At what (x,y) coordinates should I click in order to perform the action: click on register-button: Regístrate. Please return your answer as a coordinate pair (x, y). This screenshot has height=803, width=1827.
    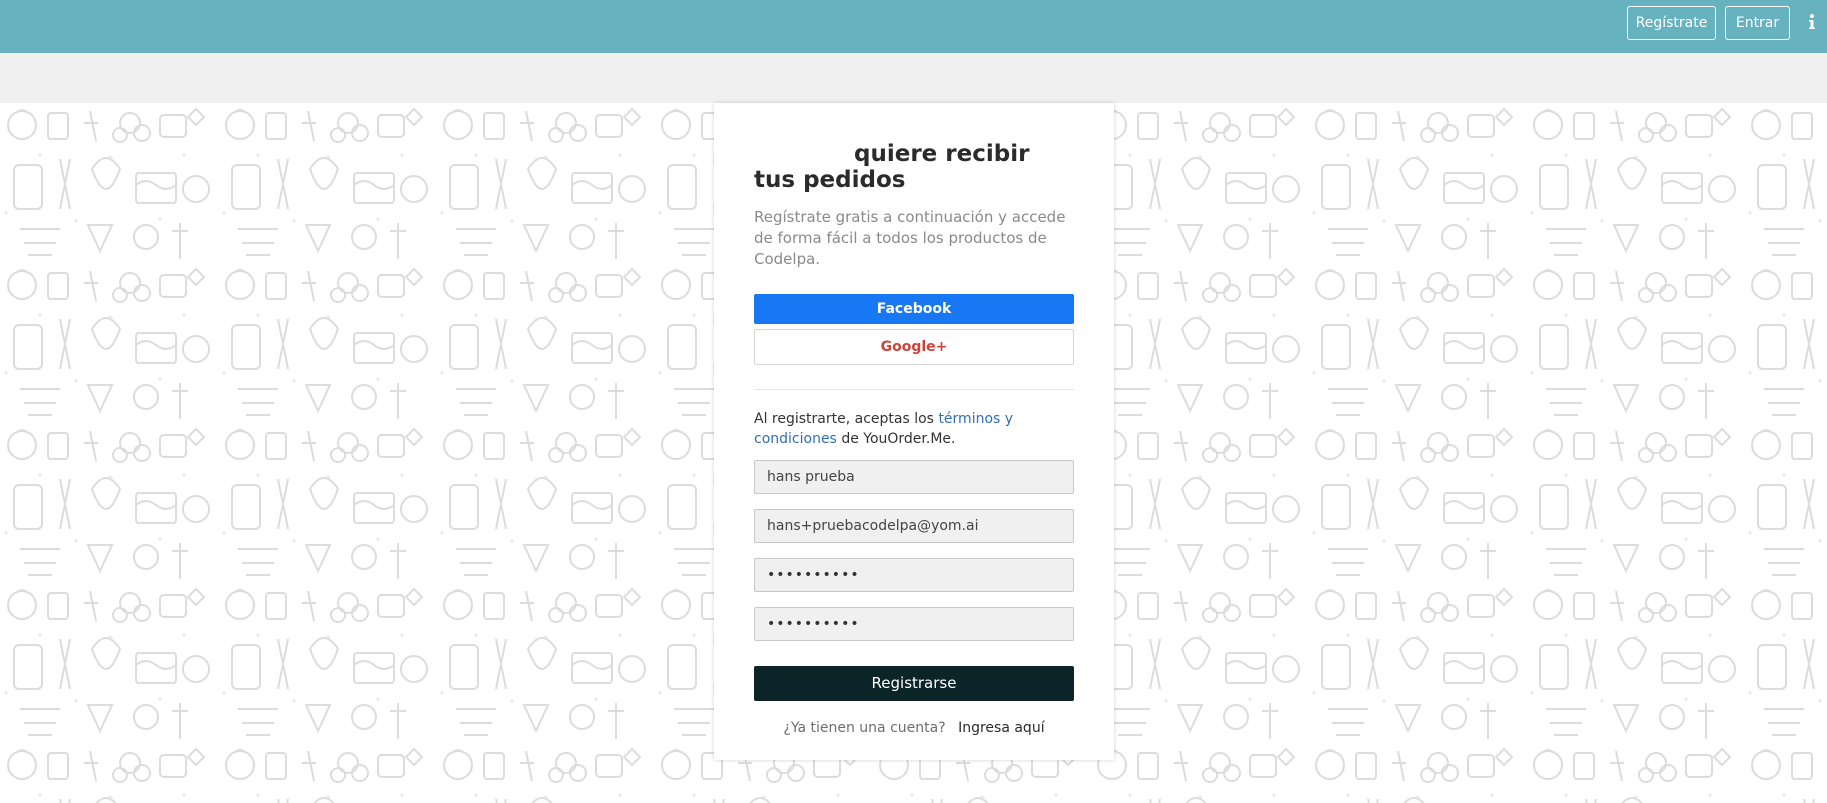
    Looking at the image, I should click on (1671, 23).